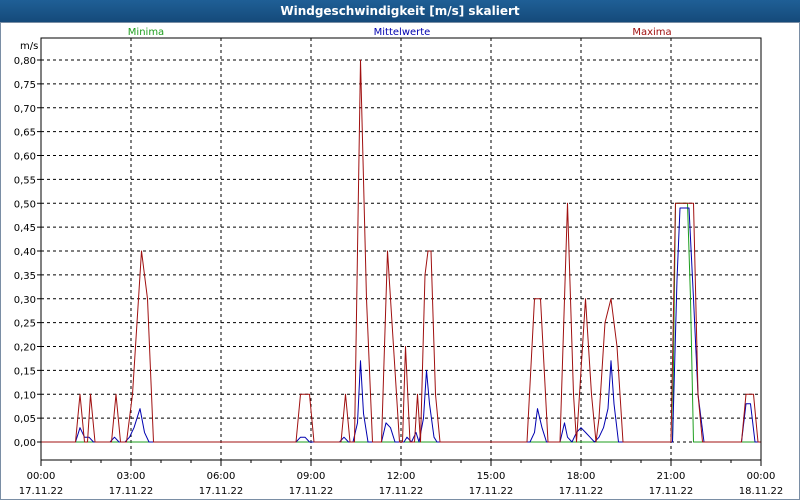  What do you see at coordinates (671, 476) in the screenshot?
I see `x-tick-time-label: 21:00` at bounding box center [671, 476].